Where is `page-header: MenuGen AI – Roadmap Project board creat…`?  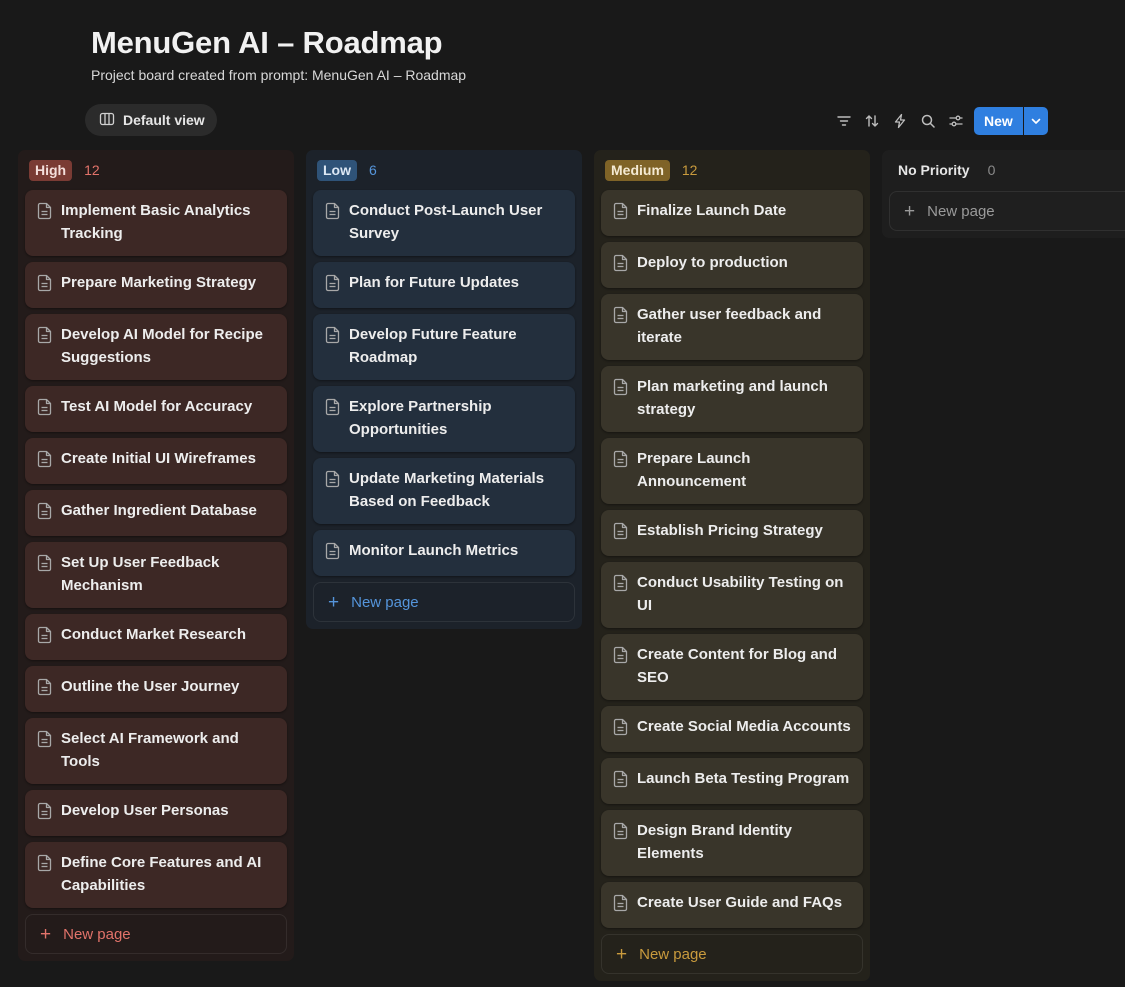
page-header: MenuGen AI – Roadmap Project board creat… is located at coordinates (278, 53).